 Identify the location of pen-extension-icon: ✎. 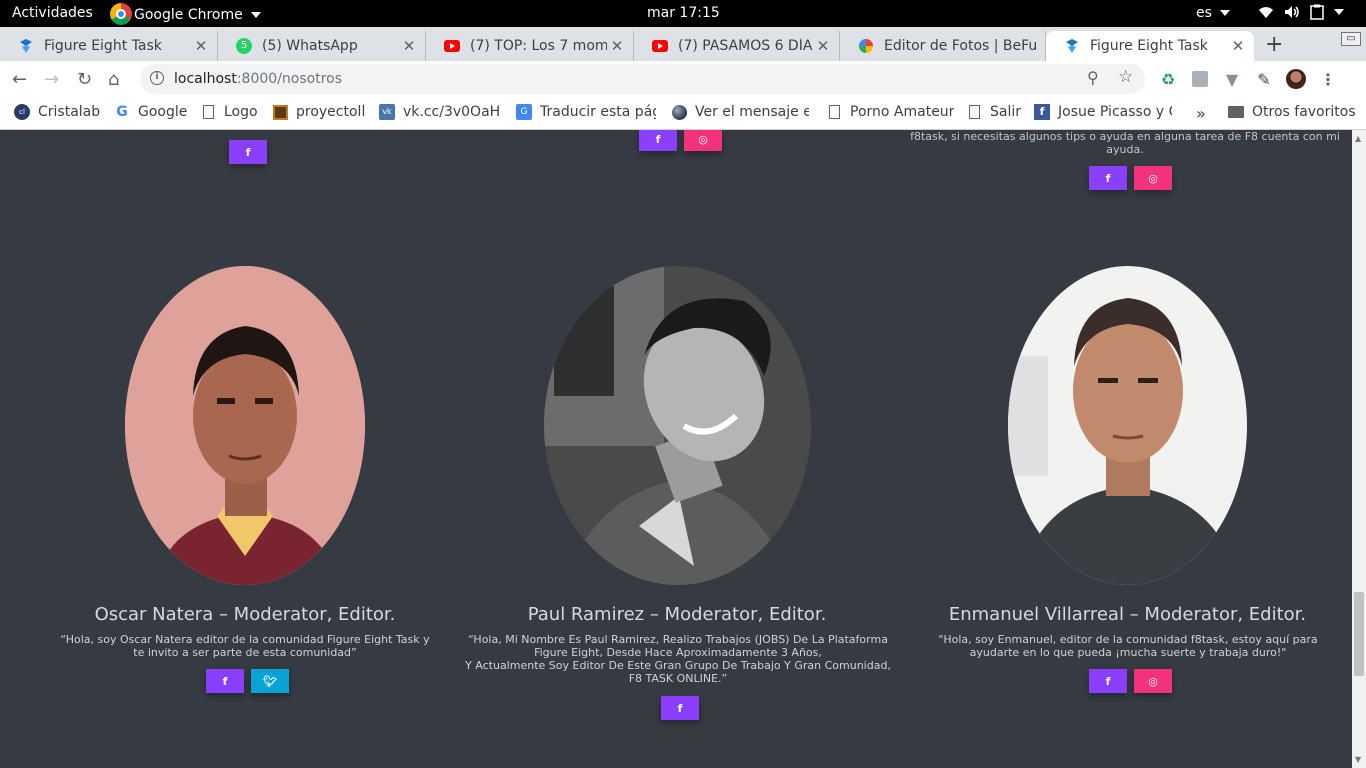
(1264, 79).